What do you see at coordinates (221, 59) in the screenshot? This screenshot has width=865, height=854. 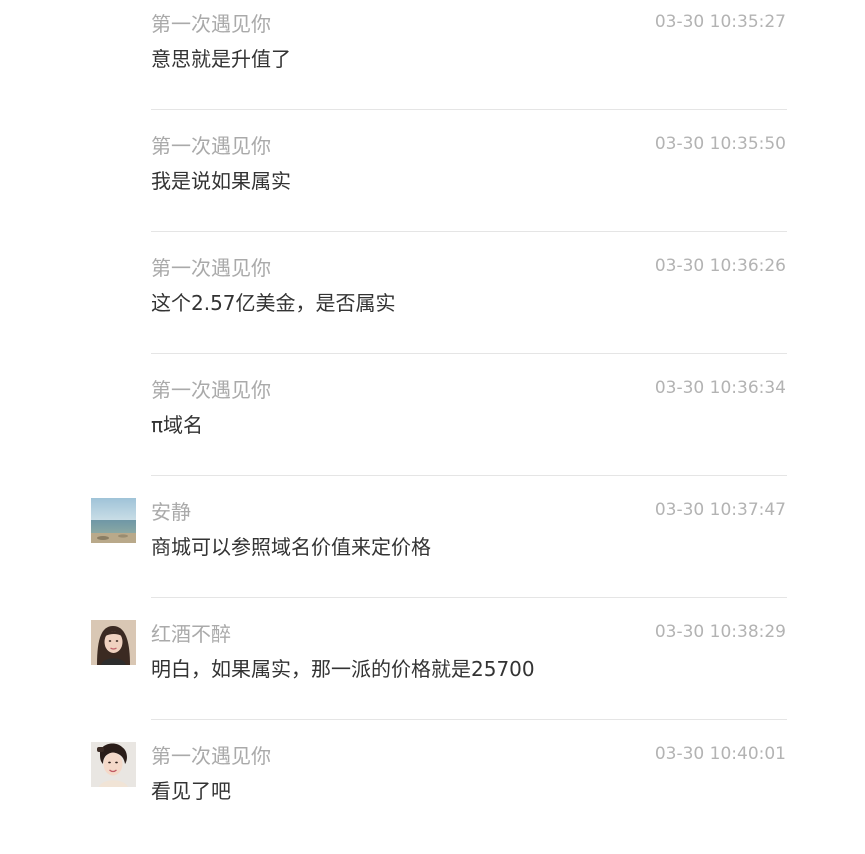 I see `message-text: 意思就是升值了` at bounding box center [221, 59].